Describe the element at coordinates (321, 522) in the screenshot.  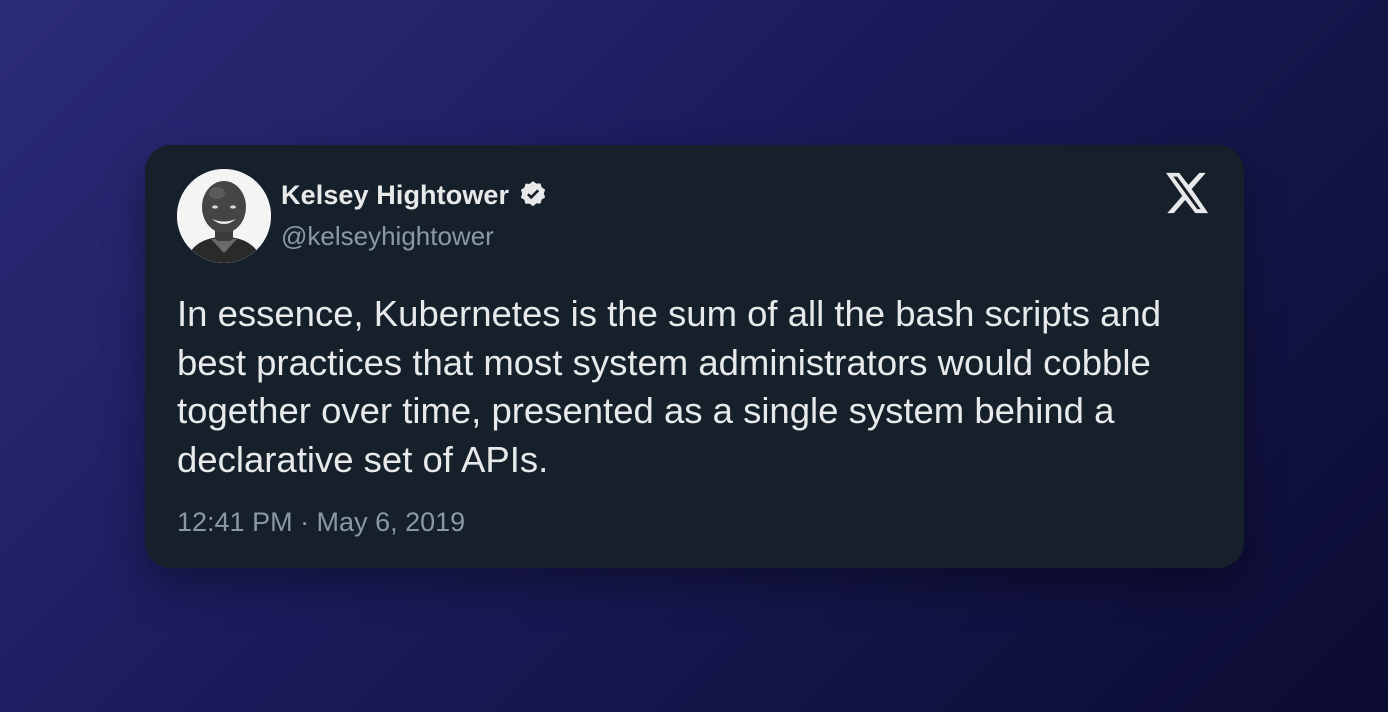
I see `tweet-timestamp: 12:41 PM · May 6, 2019` at that location.